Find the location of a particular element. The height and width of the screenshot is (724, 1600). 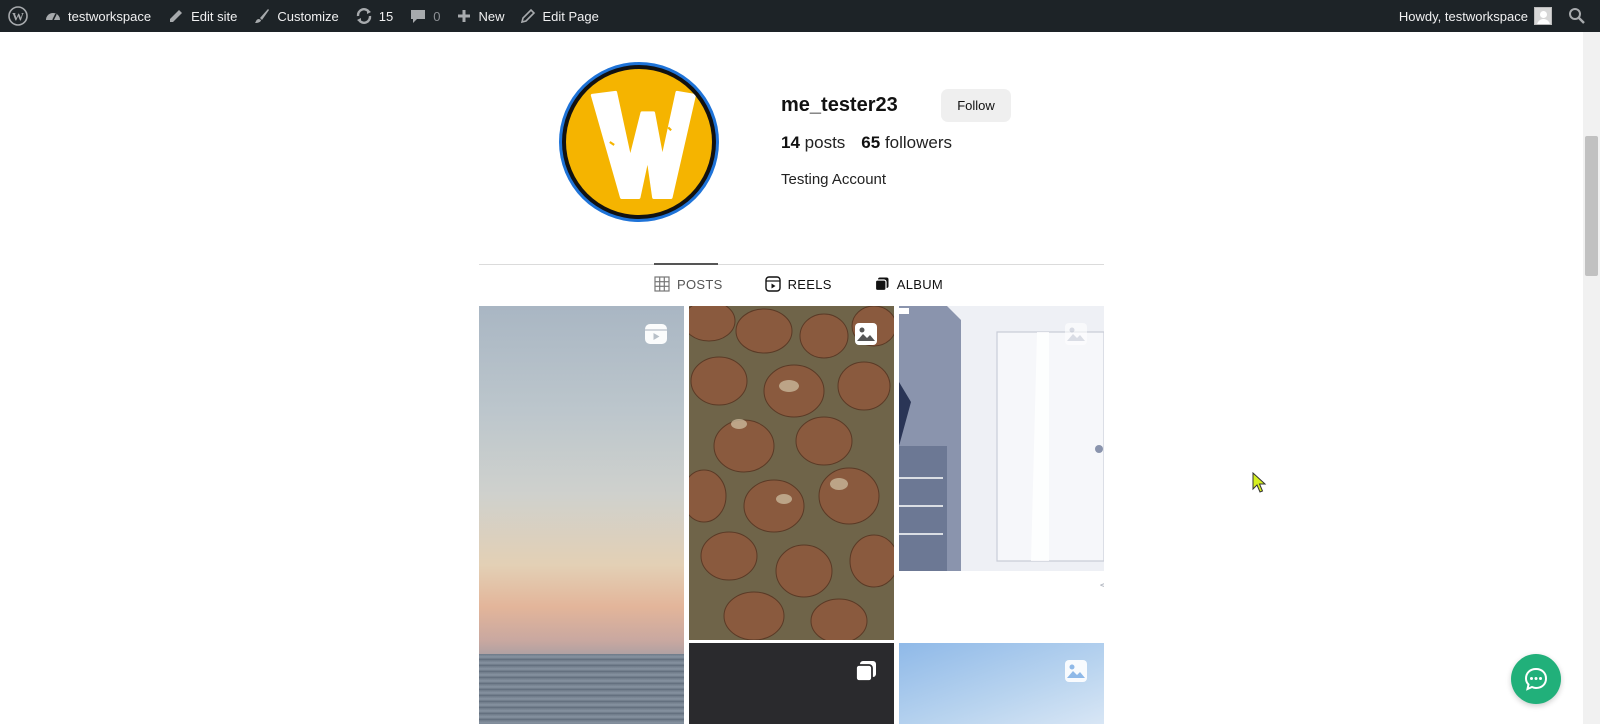

user-avatar-icon is located at coordinates (1543, 16).